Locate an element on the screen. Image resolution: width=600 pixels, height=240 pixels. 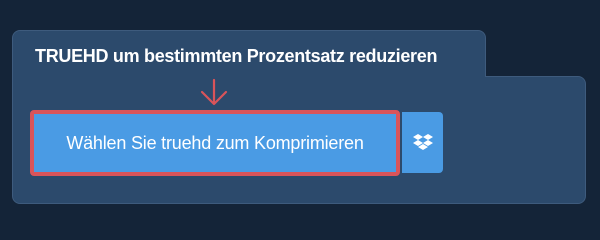
dropbox-icon is located at coordinates (422, 141).